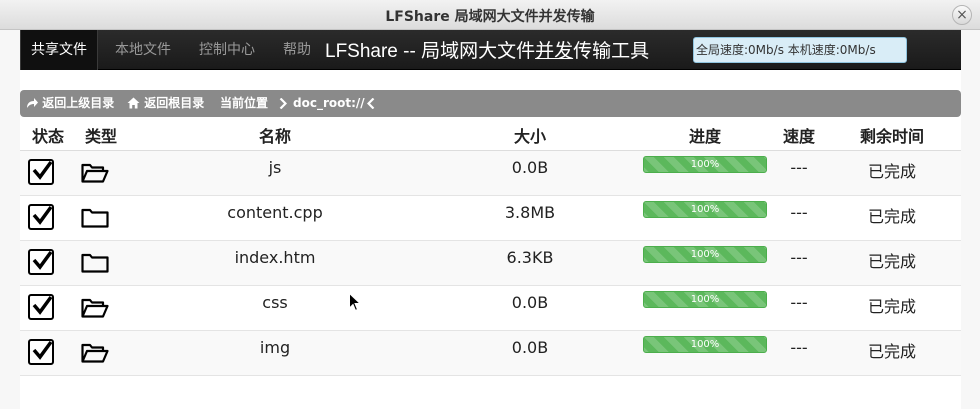  What do you see at coordinates (490, 218) in the screenshot?
I see `table-row: content.cpp 3.8MB 100% --- 已完成` at bounding box center [490, 218].